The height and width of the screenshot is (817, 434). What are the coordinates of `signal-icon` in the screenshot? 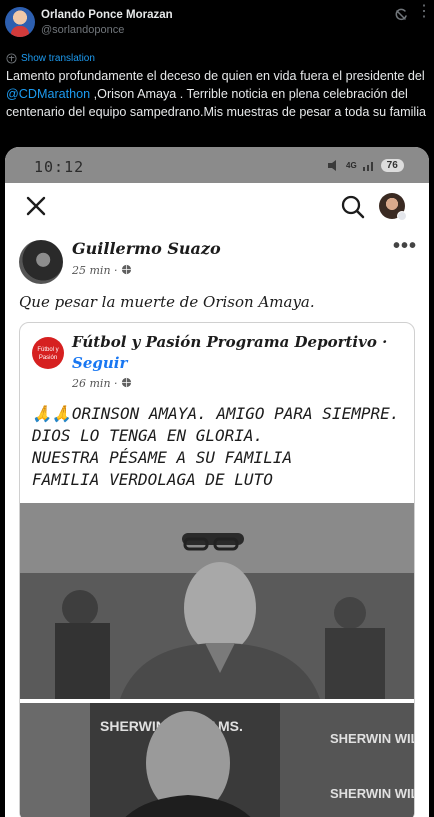 It's located at (367, 166).